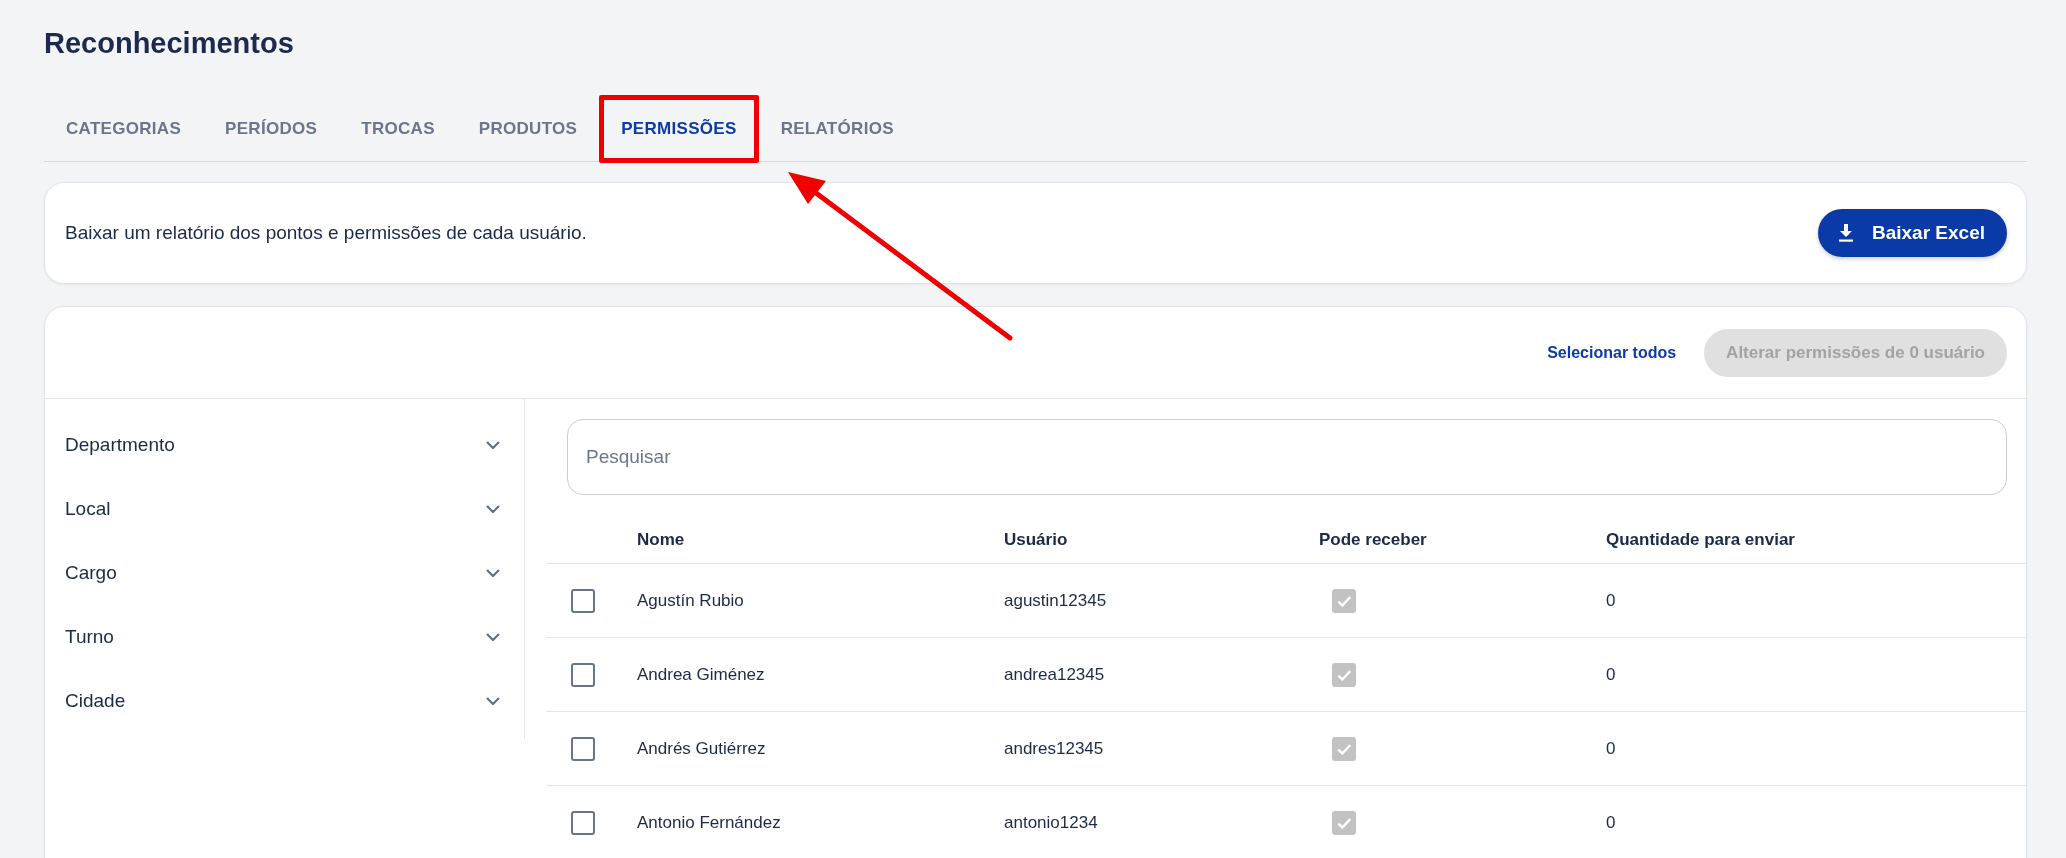 This screenshot has height=858, width=2066. I want to click on table-cell-text: Agustín Rubio, so click(691, 600).